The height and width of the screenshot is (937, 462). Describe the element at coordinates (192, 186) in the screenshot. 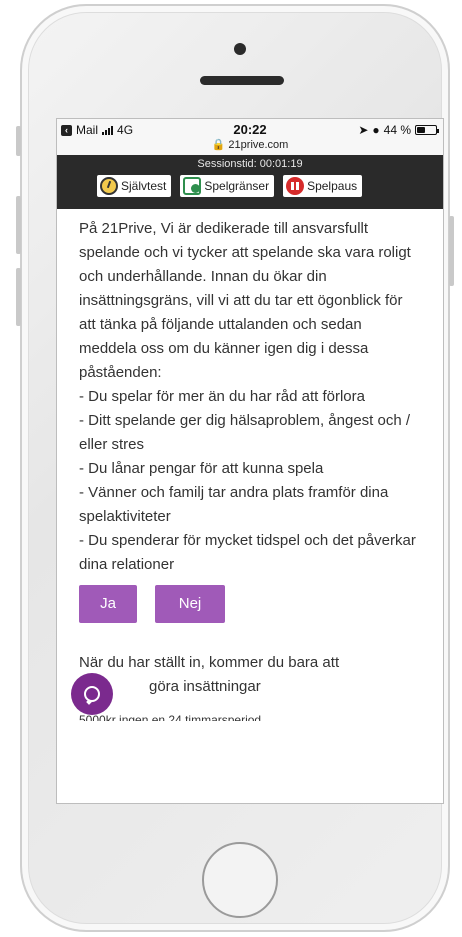

I see `limits-icon` at that location.